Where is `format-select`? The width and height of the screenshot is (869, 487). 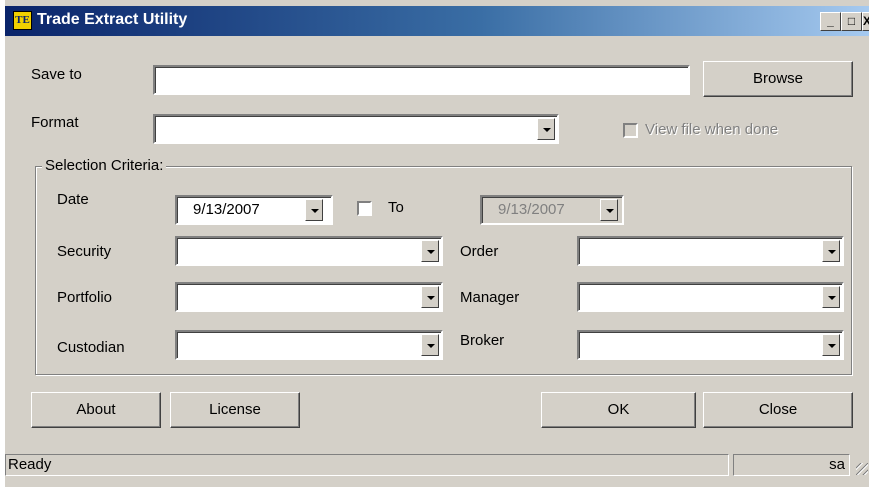
format-select is located at coordinates (356, 129).